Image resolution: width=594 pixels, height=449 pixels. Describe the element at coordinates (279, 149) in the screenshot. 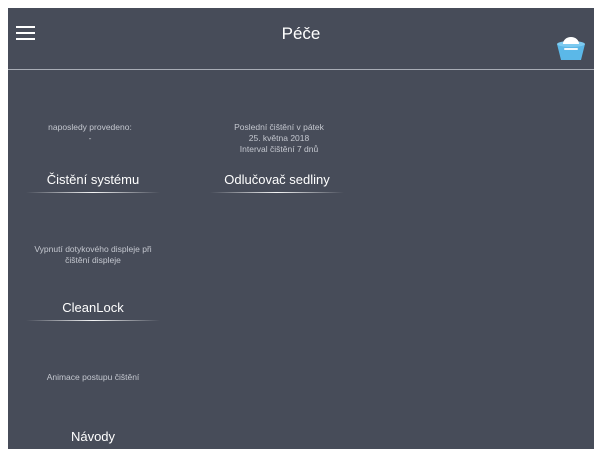

I see `description-line: Interval čištění 7 dnů` at that location.